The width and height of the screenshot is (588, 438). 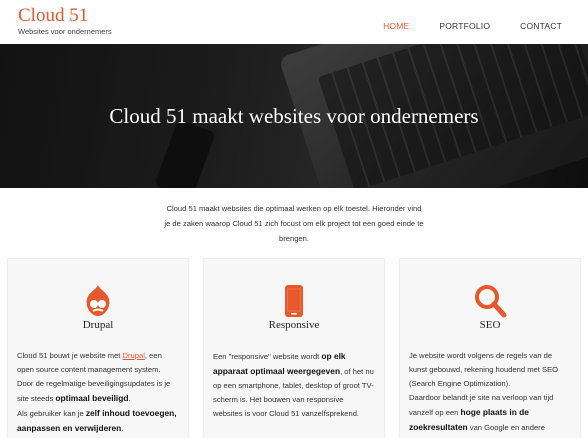 I want to click on magnifier-icon, so click(x=491, y=301).